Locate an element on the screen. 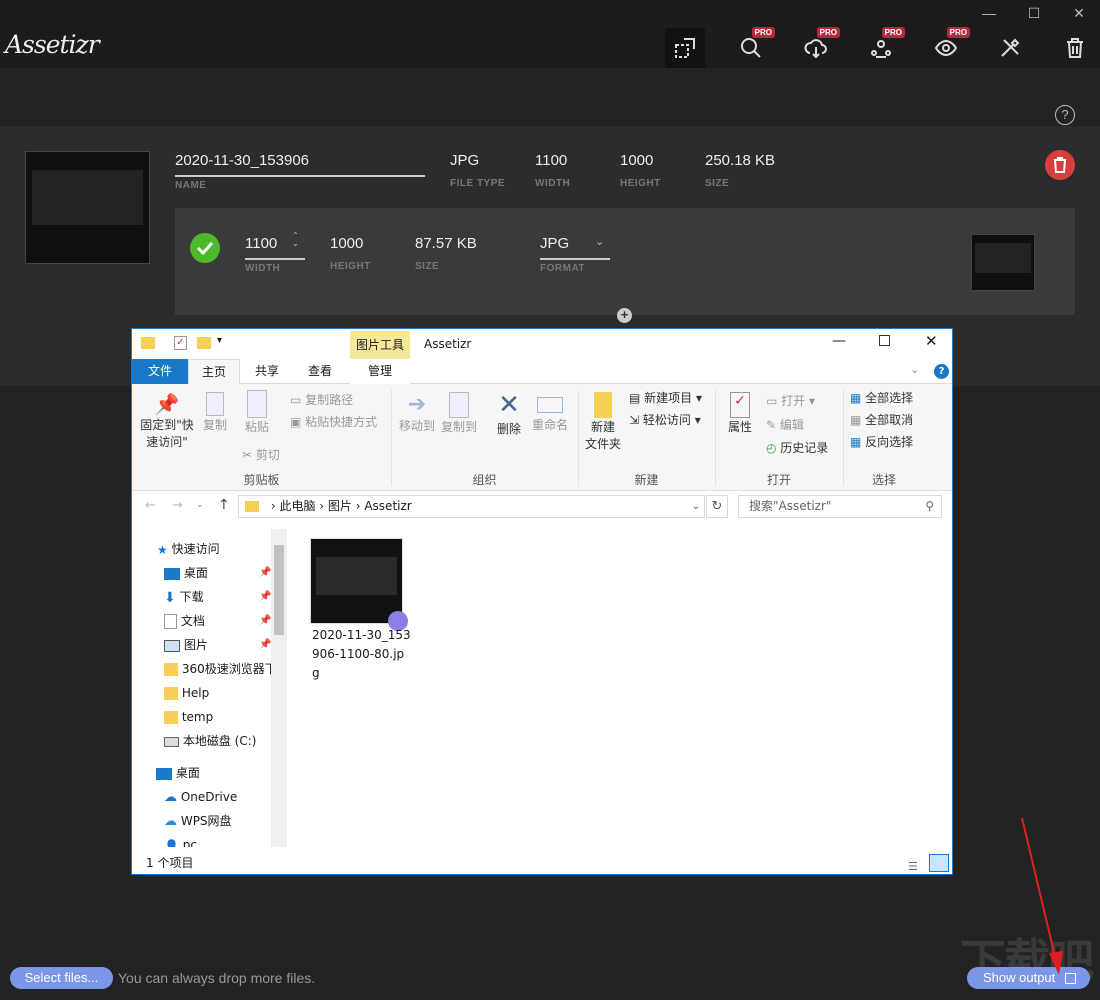 Image resolution: width=1100 pixels, height=1000 pixels. folder-icon is located at coordinates (171, 669).